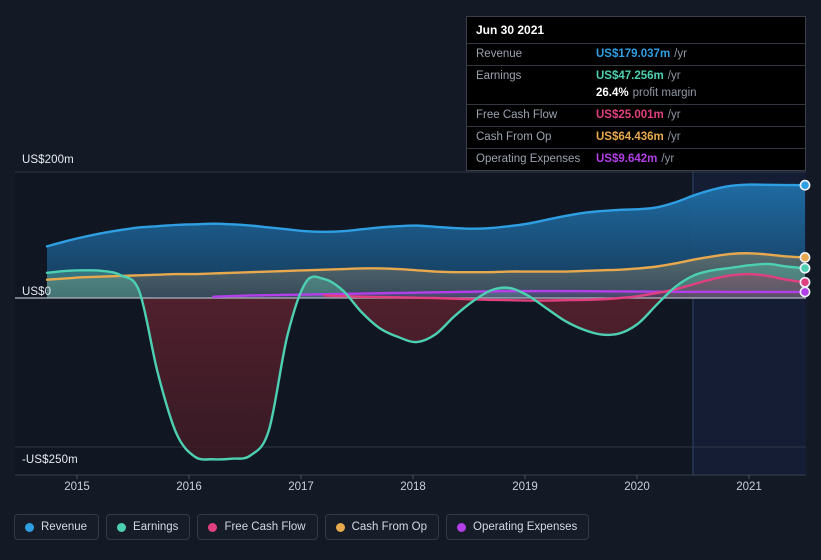  I want to click on tooltip-row-value: US$64.436m, so click(630, 137).